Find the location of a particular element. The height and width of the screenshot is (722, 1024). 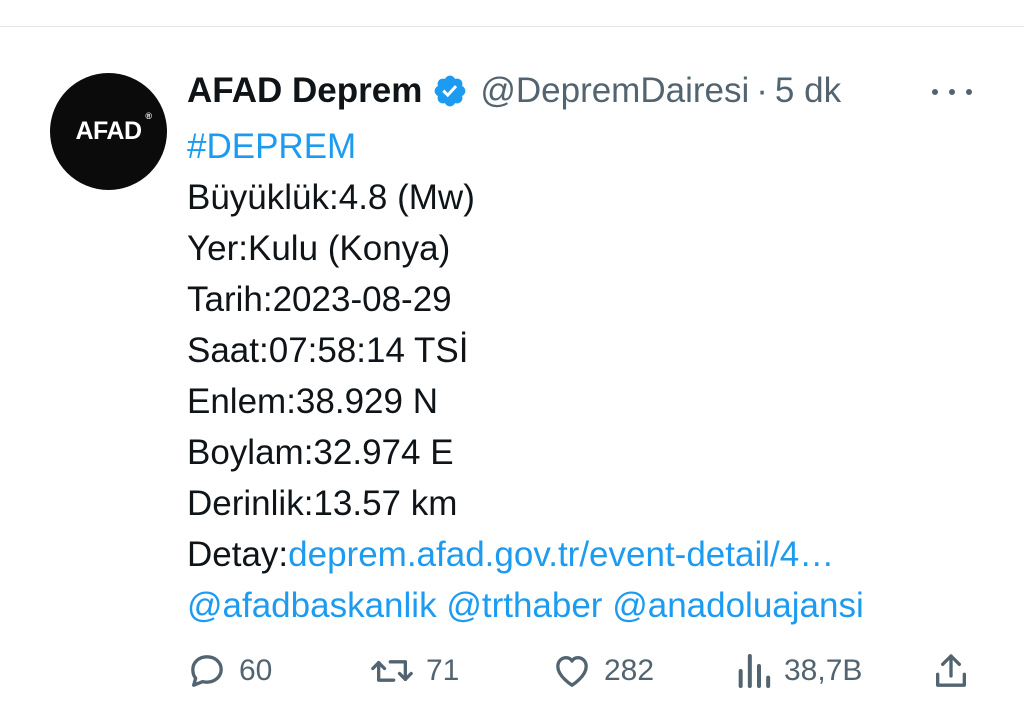

tweet-actions: 60 71 282 38,7B is located at coordinates (582, 671).